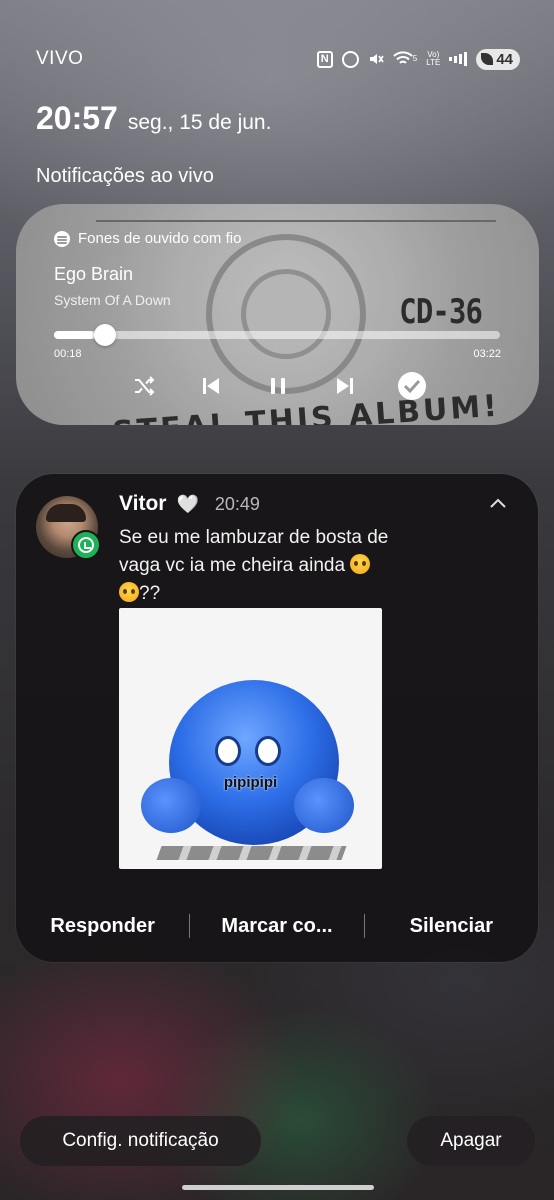 This screenshot has height=1200, width=554. Describe the element at coordinates (412, 386) in the screenshot. I see `check-icon` at that location.